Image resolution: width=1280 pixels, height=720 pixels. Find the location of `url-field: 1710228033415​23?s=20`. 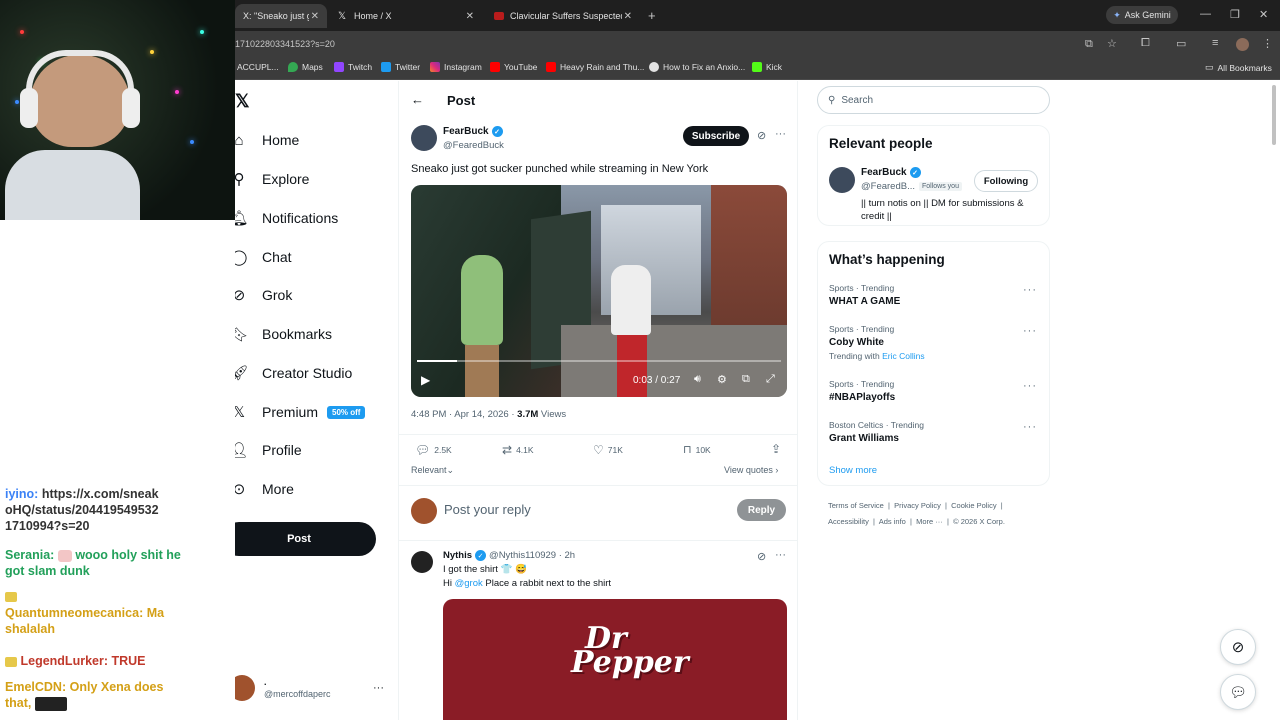

url-field: 1710228033415​23?s=20 is located at coordinates (285, 44).